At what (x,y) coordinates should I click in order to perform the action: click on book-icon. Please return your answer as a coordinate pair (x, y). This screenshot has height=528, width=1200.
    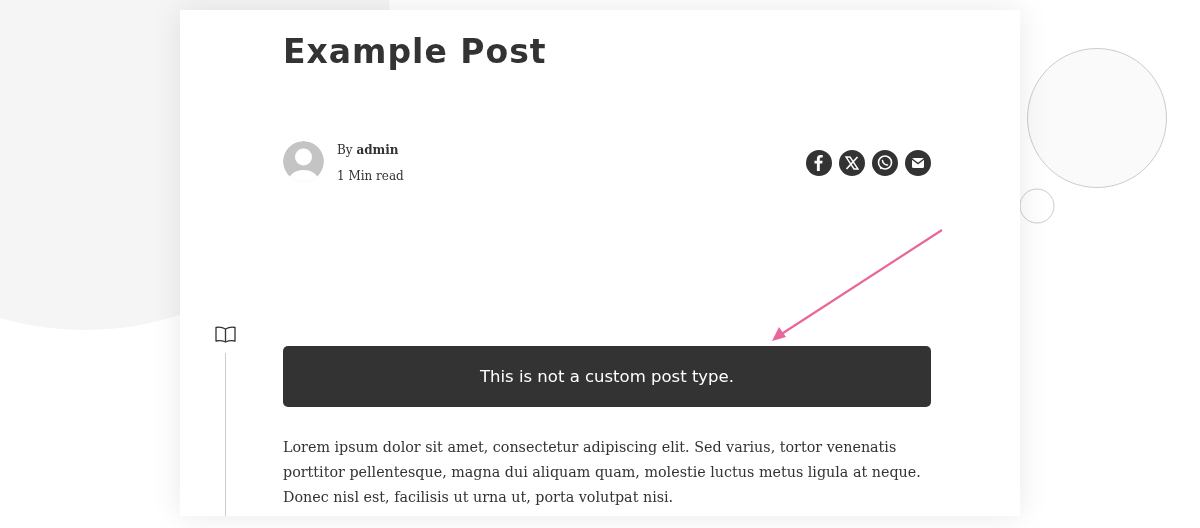
    Looking at the image, I should click on (225, 334).